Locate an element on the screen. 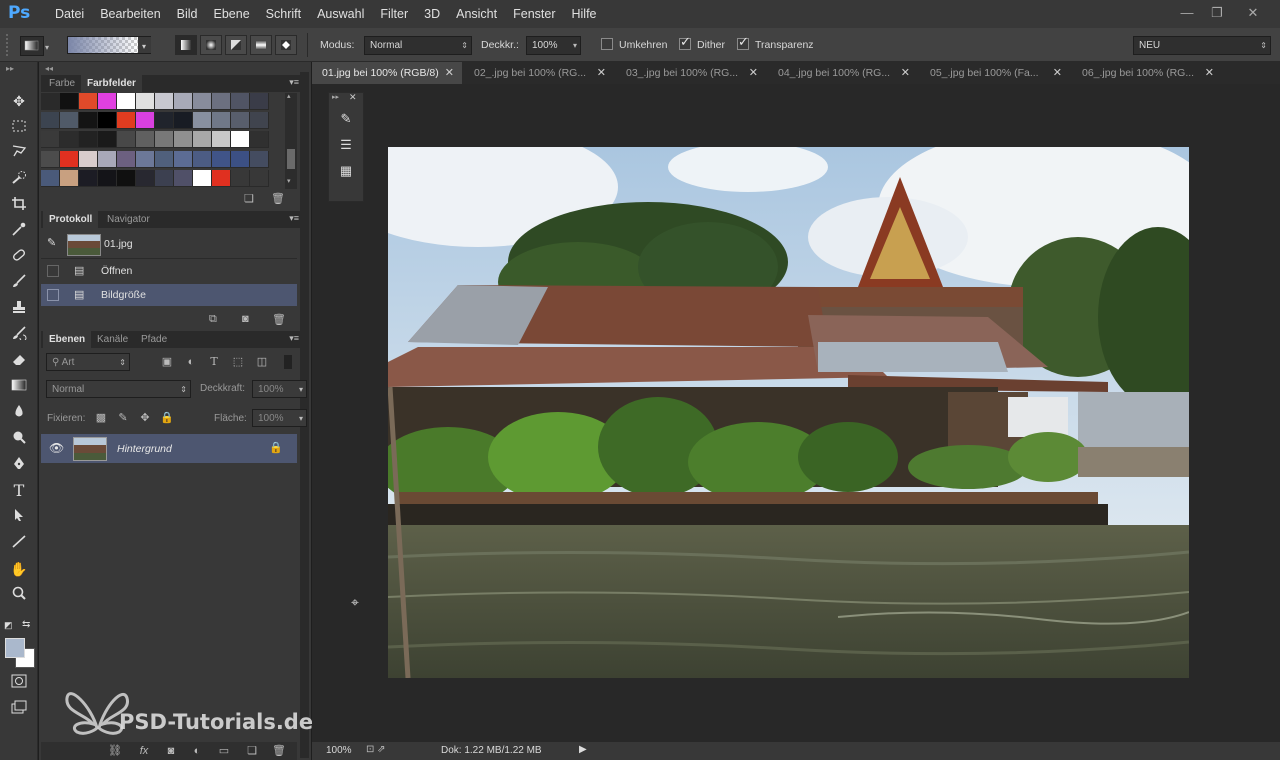 This screenshot has width=1280, height=760. layer-filter-select: ⚲ Art ⇕ is located at coordinates (88, 362).